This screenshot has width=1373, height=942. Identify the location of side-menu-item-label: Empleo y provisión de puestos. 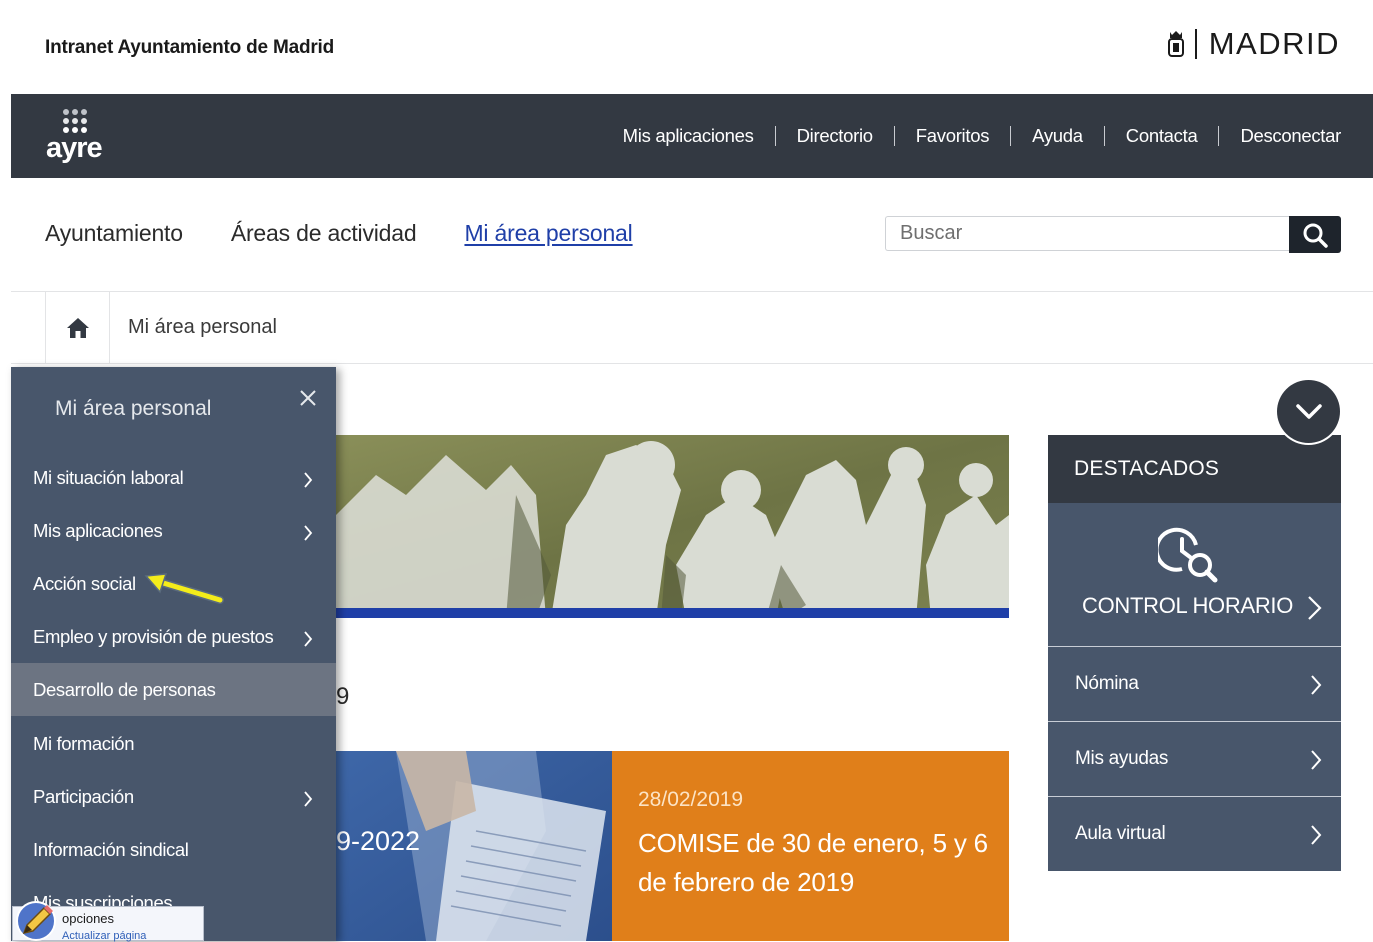
(153, 636).